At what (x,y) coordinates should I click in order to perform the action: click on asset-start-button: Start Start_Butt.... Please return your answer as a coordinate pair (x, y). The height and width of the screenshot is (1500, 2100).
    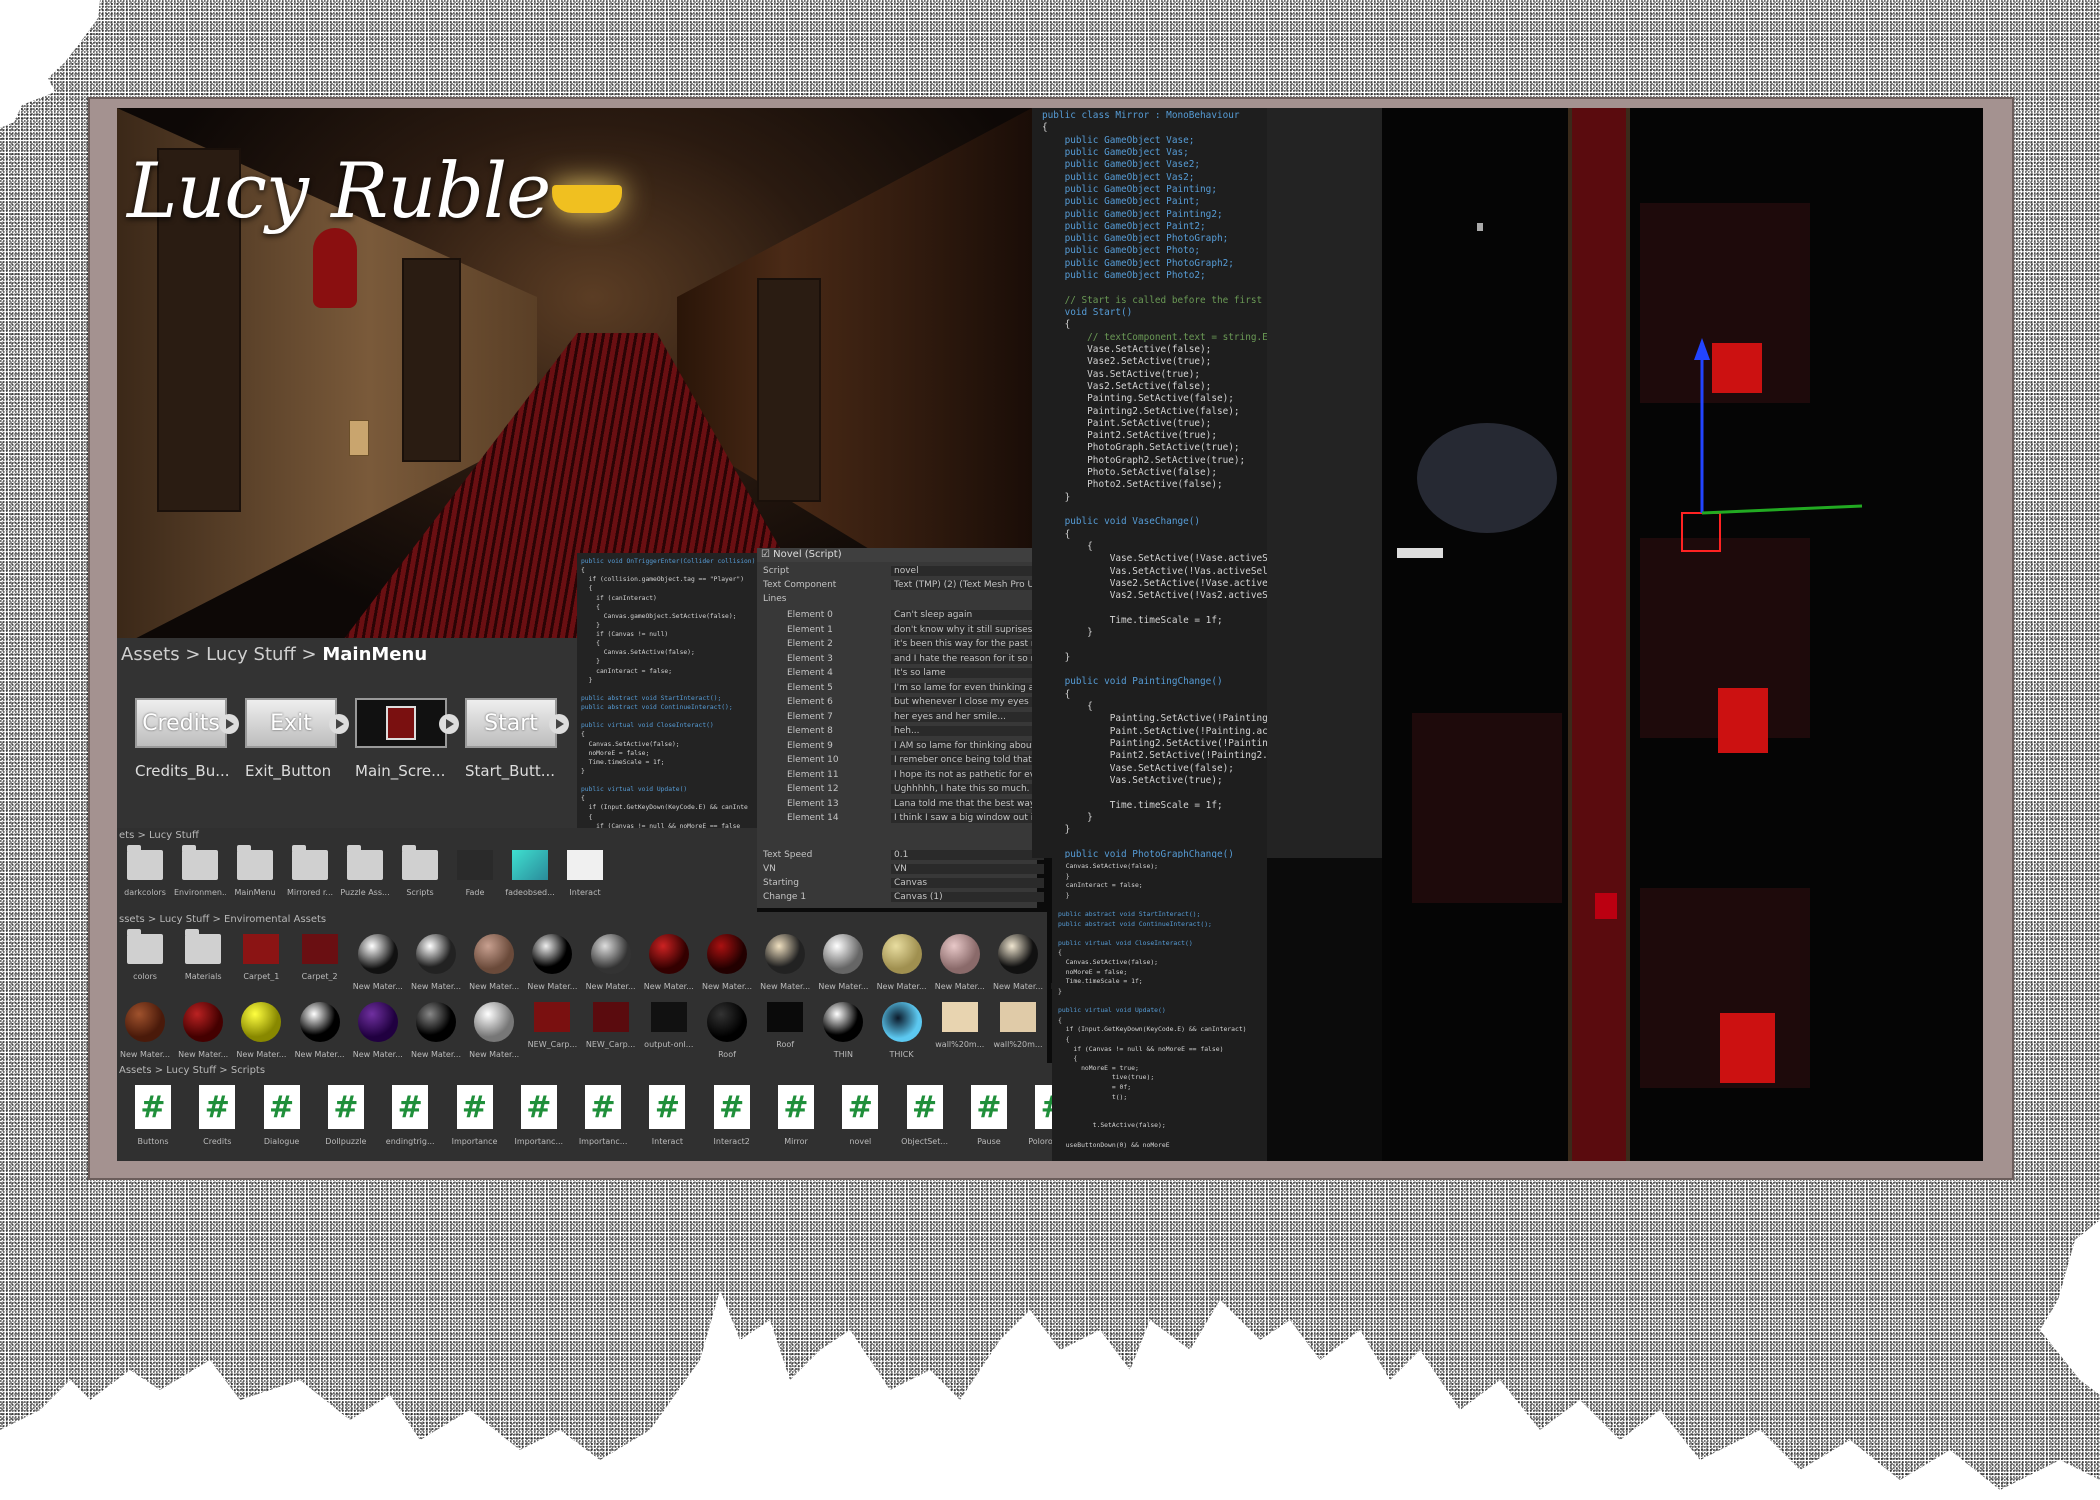
    Looking at the image, I should click on (517, 739).